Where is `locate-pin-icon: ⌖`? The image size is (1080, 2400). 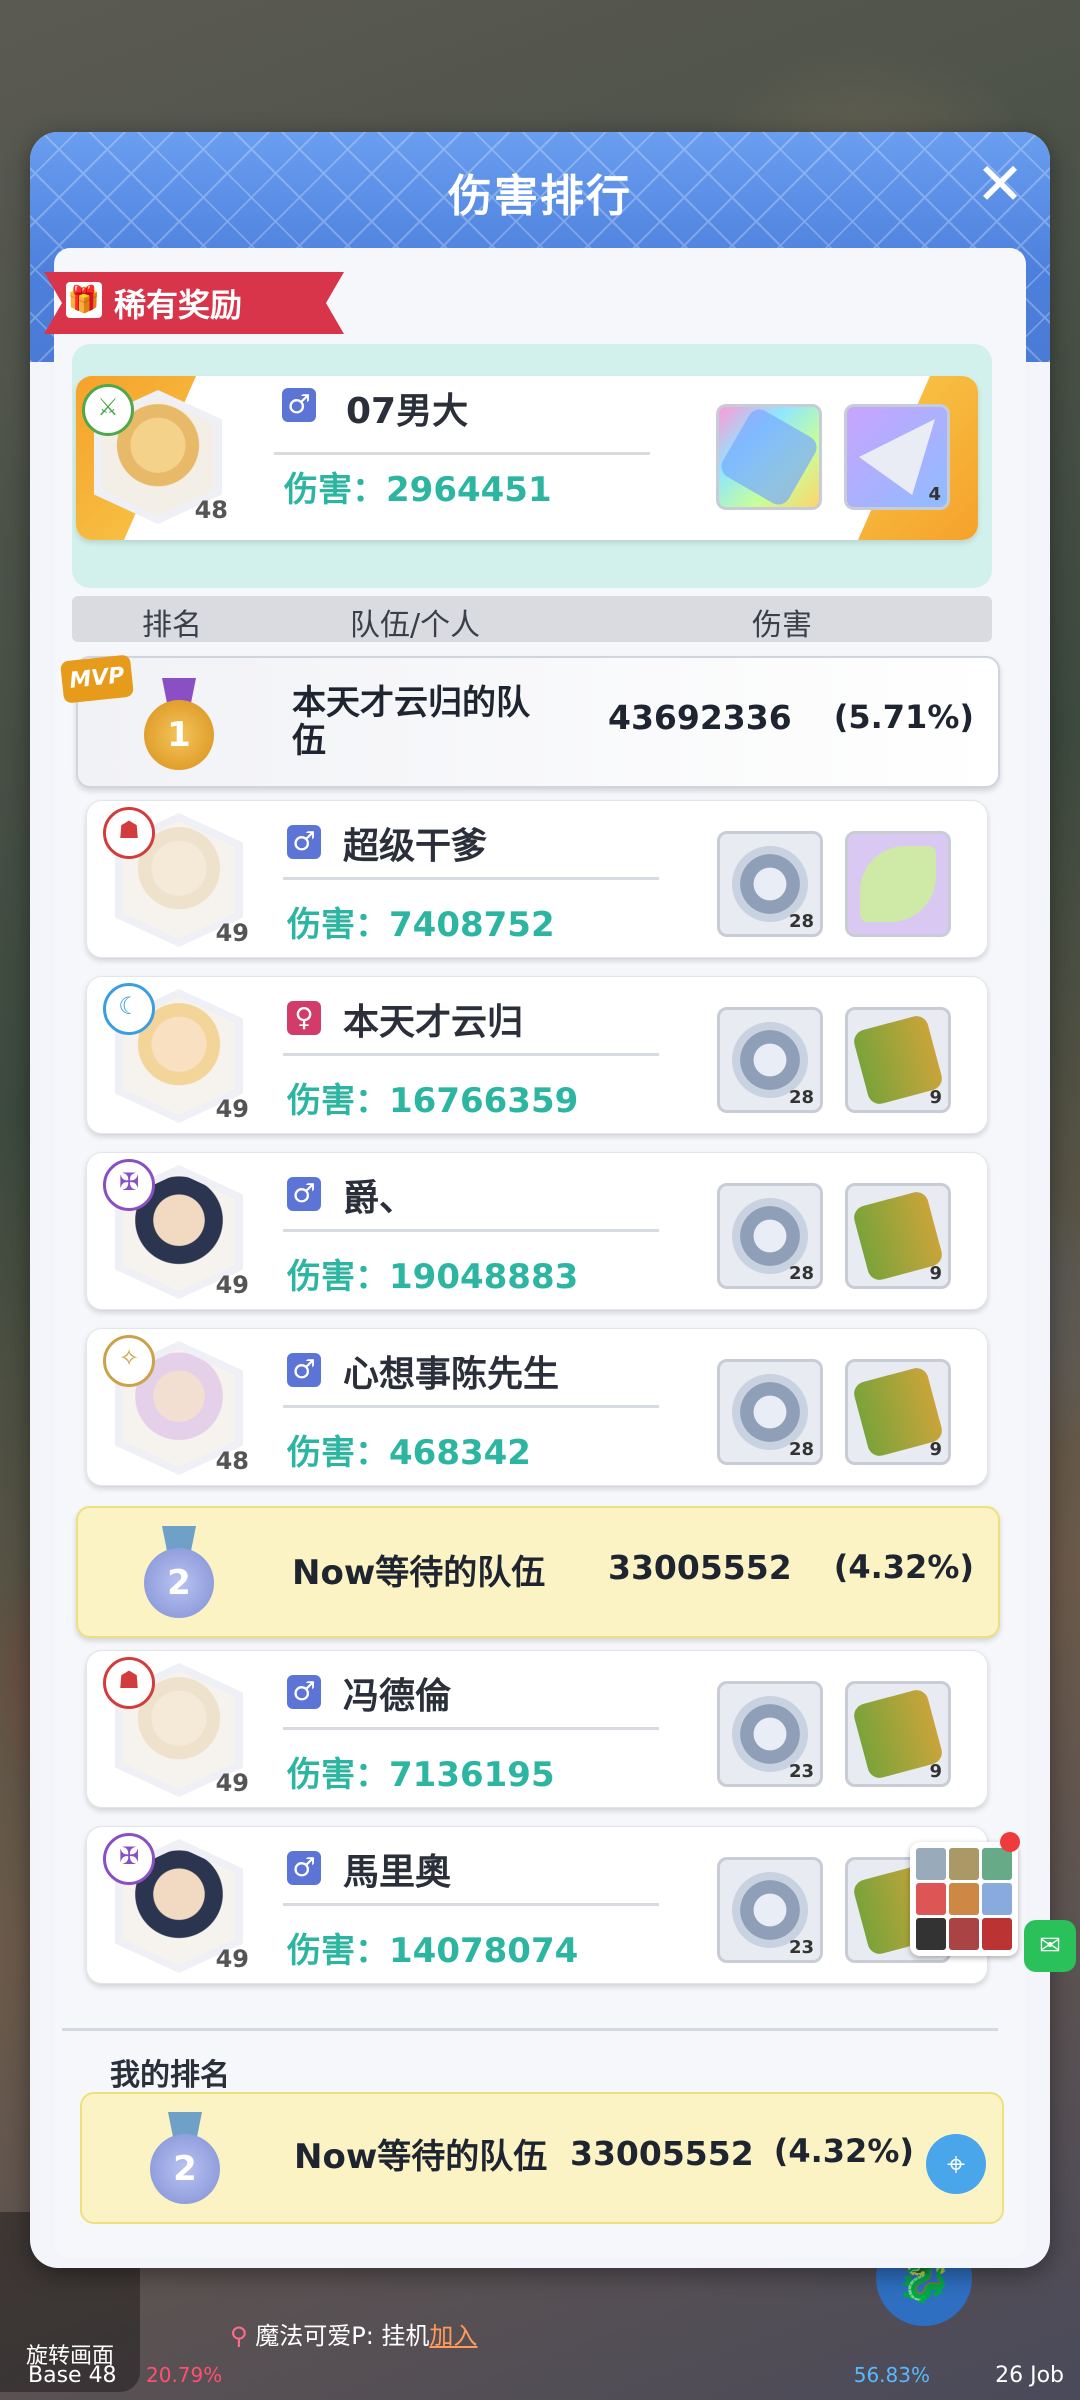
locate-pin-icon: ⌖ is located at coordinates (956, 2164).